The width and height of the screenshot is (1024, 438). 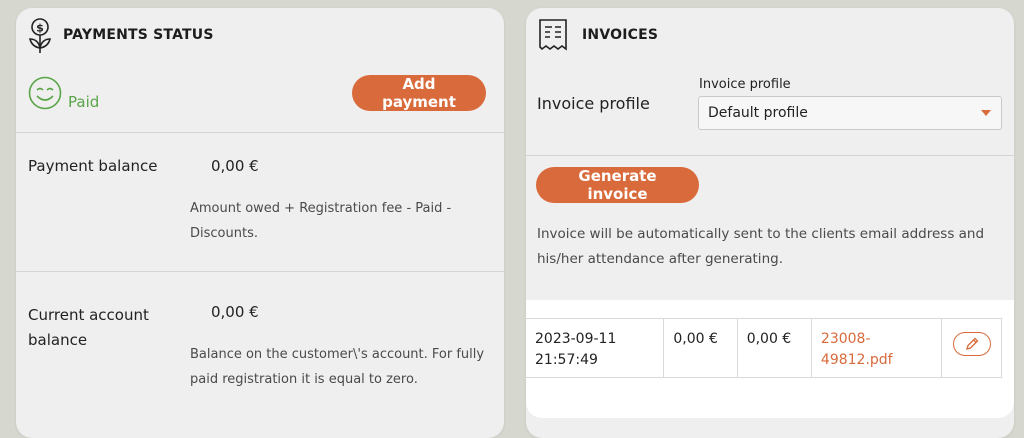 I want to click on pencil-icon, so click(x=972, y=343).